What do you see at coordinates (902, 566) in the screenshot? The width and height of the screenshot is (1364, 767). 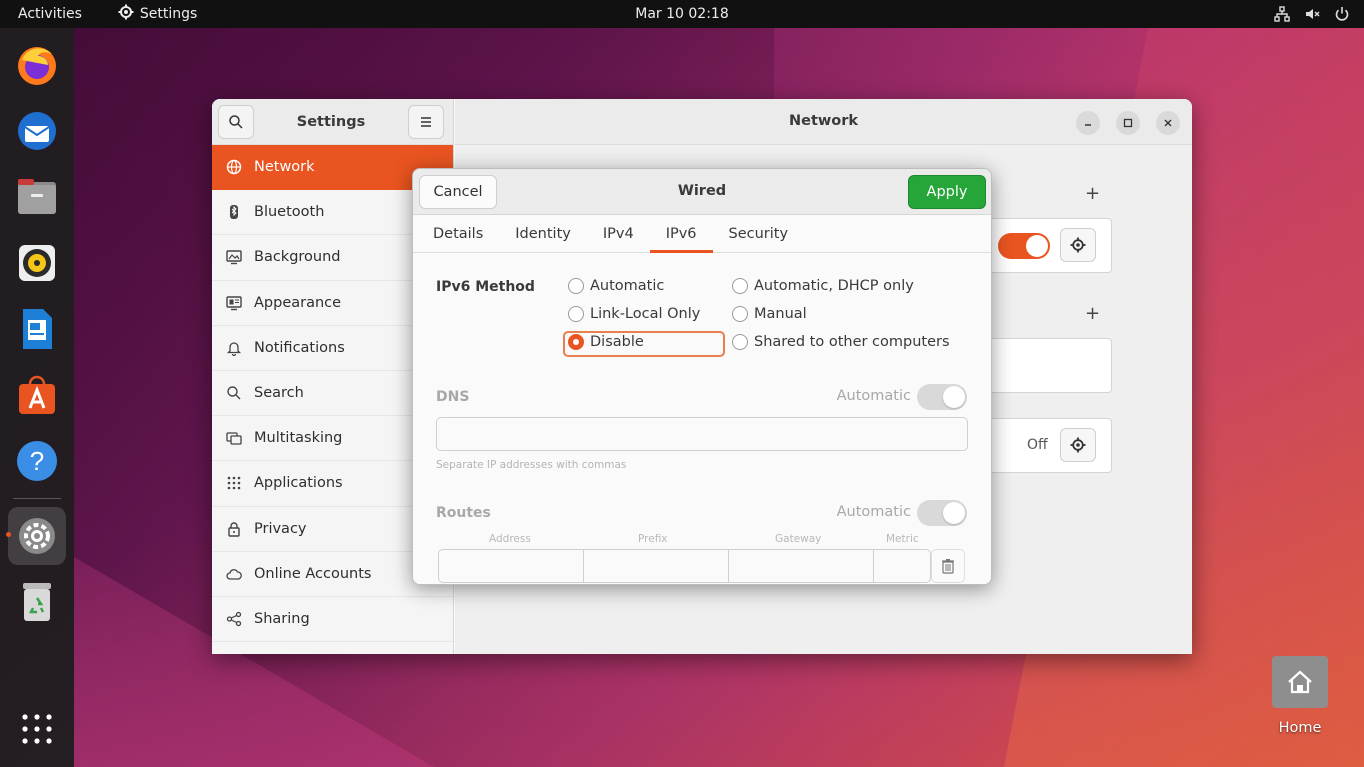 I see `route-metric-input` at bounding box center [902, 566].